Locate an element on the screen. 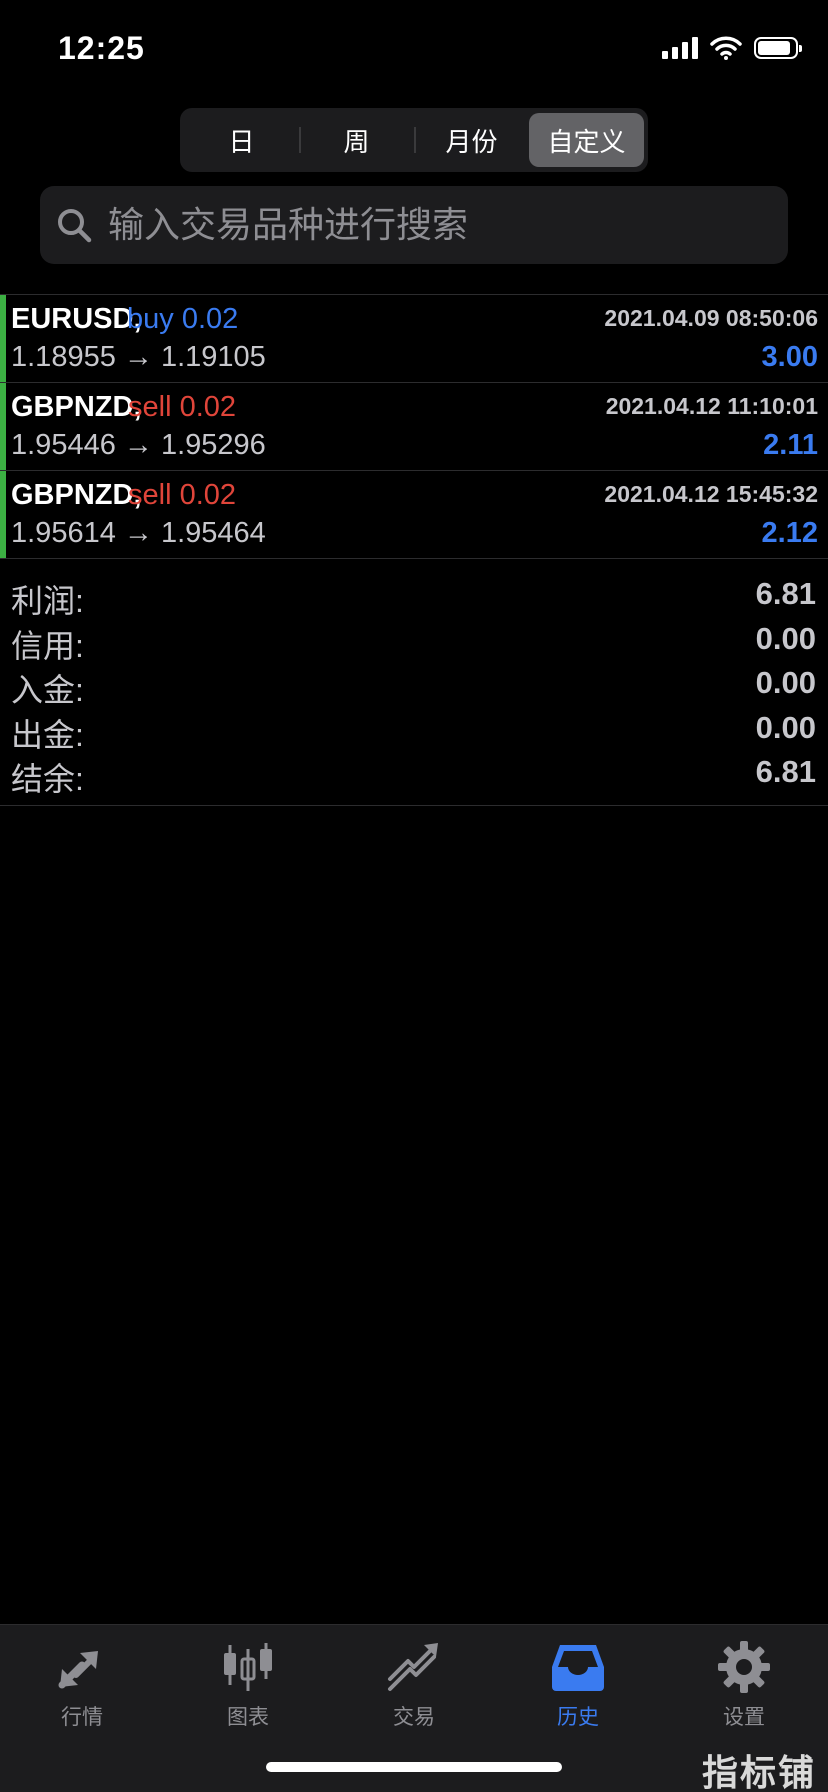 The width and height of the screenshot is (828, 1792). history-inbox-icon is located at coordinates (578, 1668).